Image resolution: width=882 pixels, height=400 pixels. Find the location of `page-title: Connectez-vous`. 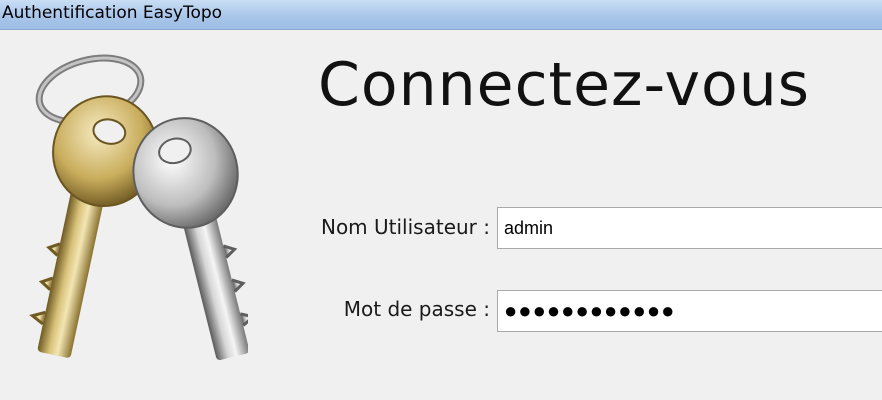

page-title: Connectez-vous is located at coordinates (564, 85).